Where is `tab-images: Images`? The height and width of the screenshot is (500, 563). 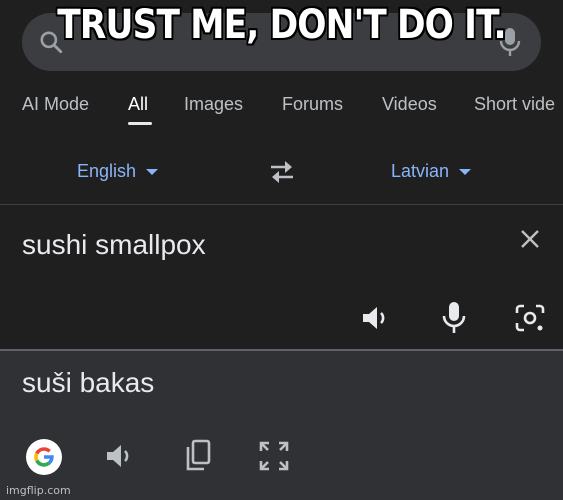 tab-images: Images is located at coordinates (213, 104).